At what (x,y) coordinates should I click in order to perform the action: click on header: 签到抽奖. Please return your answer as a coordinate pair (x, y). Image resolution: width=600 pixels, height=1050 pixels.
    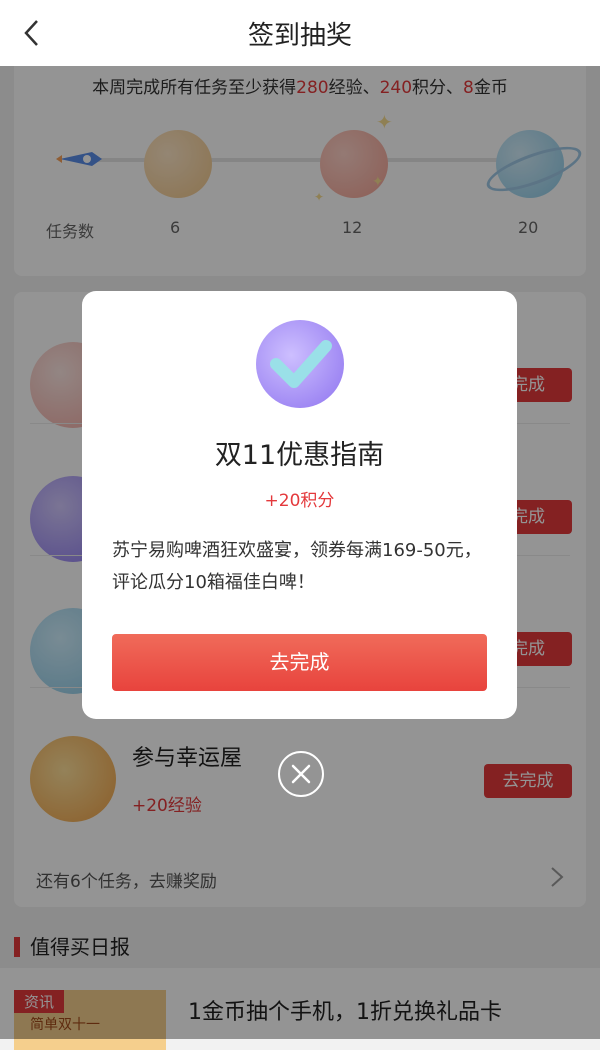
    Looking at the image, I should click on (300, 33).